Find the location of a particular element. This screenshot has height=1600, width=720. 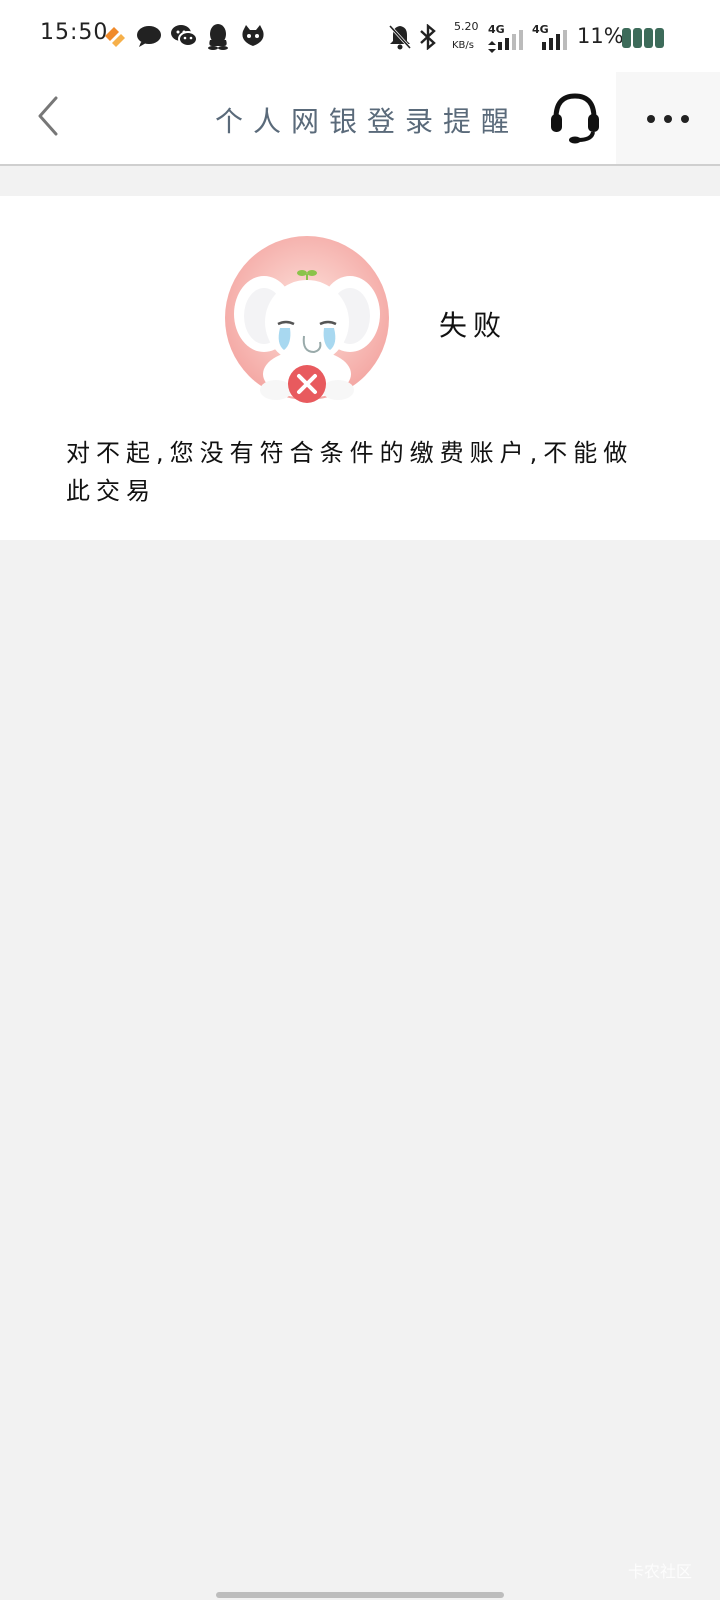

net-speed-unit: KB/s is located at coordinates (463, 45).